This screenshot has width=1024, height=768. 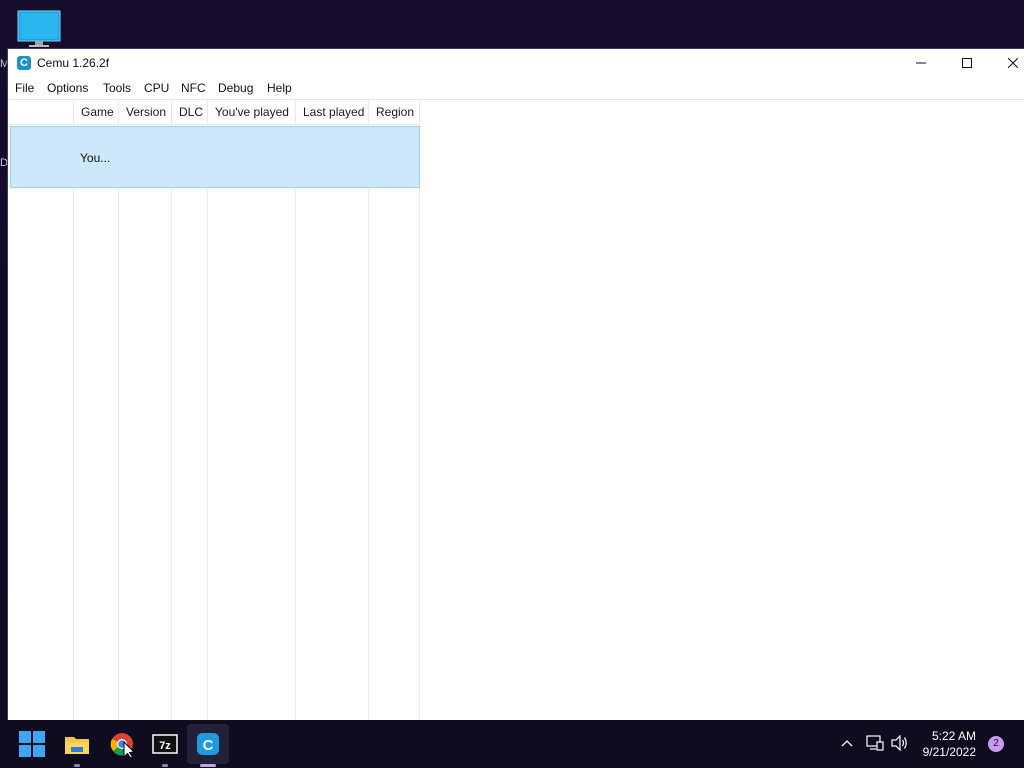 I want to click on network-icon, so click(x=875, y=743).